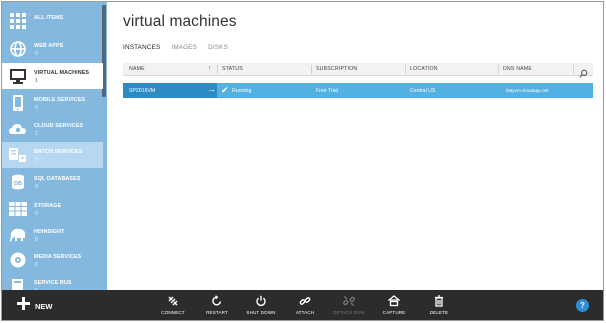  What do you see at coordinates (527, 90) in the screenshot?
I see `vm-dns-name: fattyvm.cloudapp.net` at bounding box center [527, 90].